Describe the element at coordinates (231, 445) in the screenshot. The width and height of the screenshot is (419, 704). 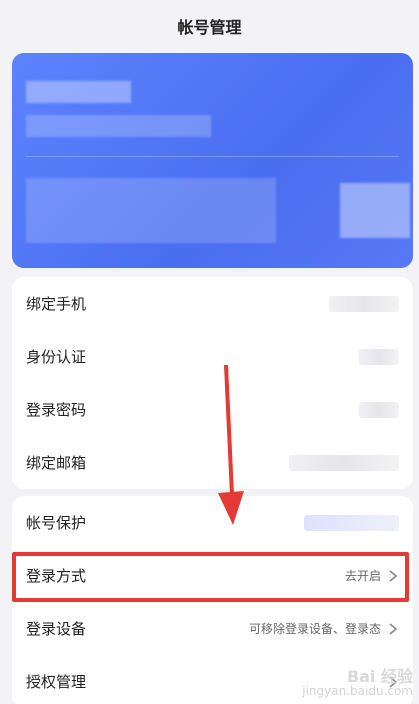
I see `arrow-down-icon` at that location.